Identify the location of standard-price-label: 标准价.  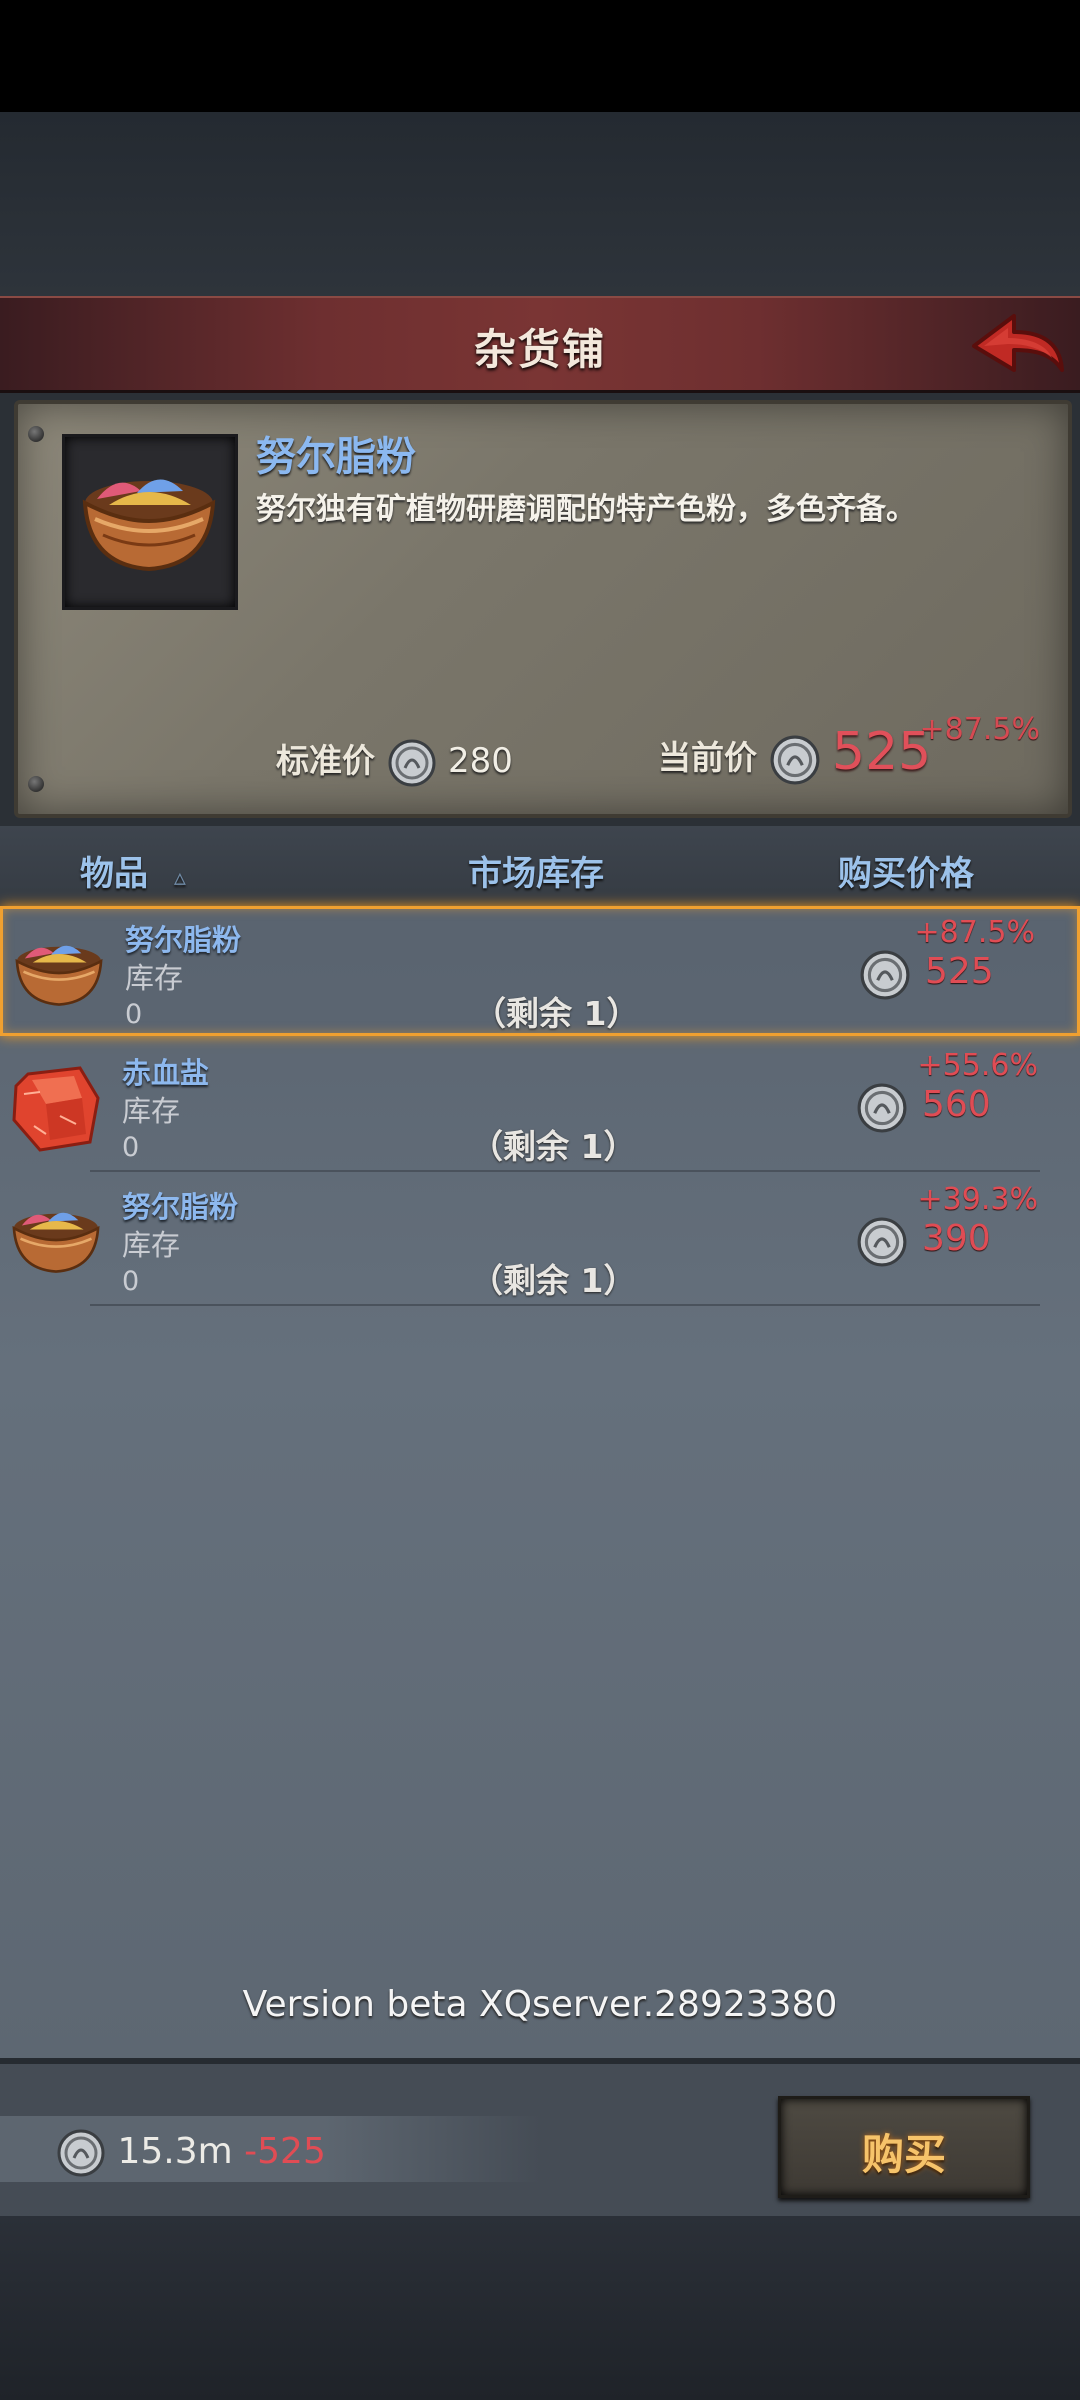
(325, 760).